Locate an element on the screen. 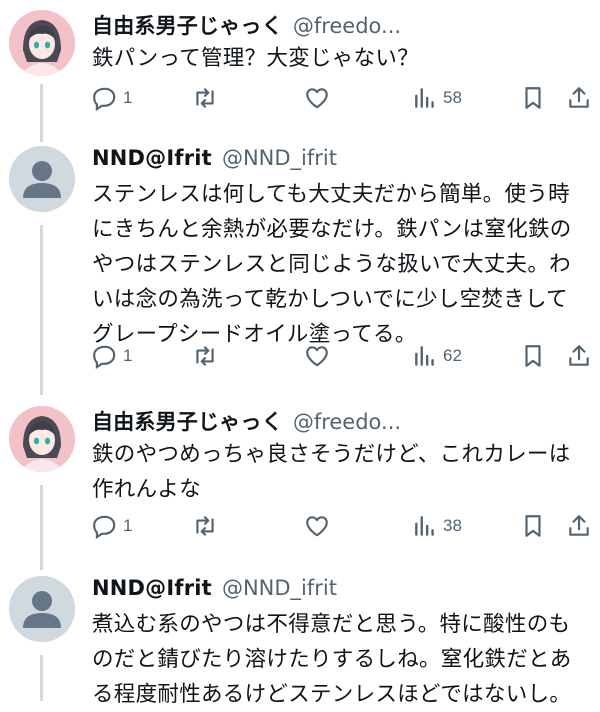 The image size is (600, 712). tweet-text: 鉄パンって管理？大変じゃない？ is located at coordinates (256, 58).